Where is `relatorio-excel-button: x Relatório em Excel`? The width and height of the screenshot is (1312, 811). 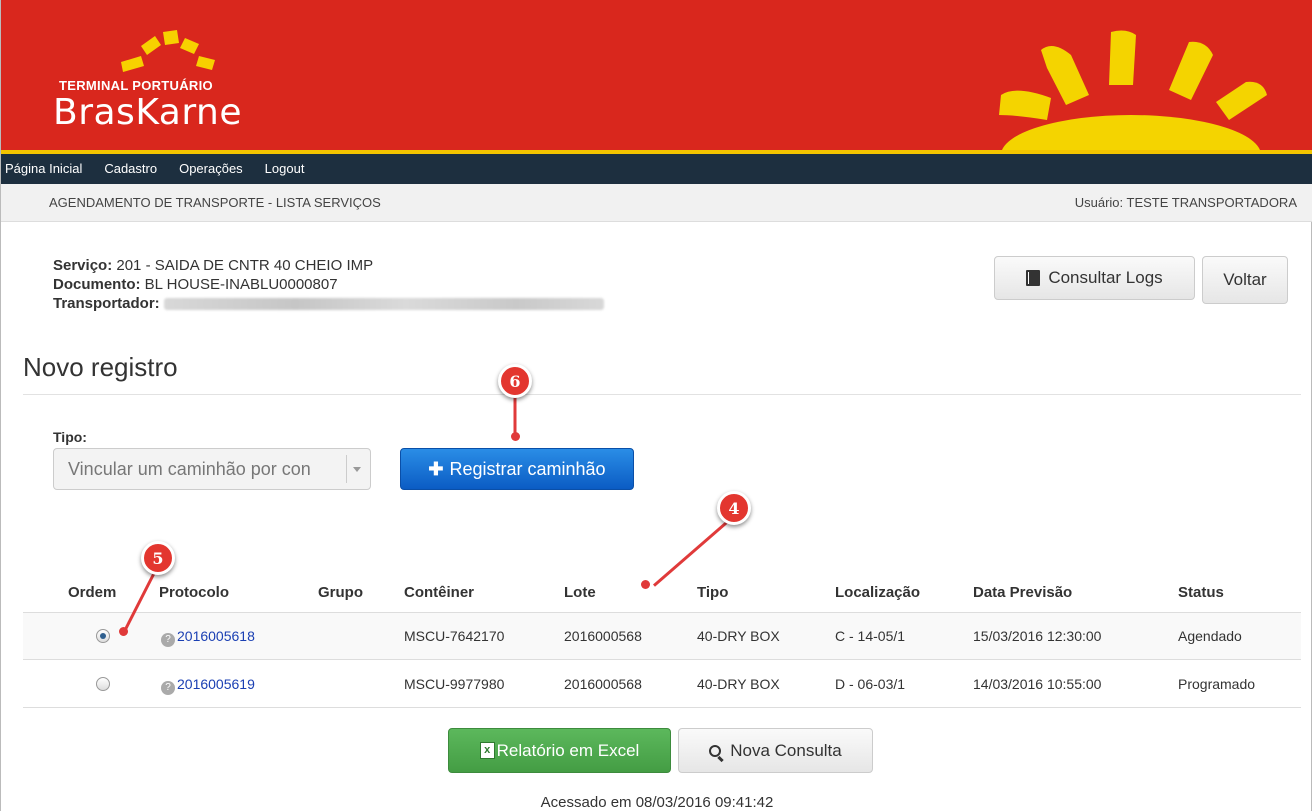
relatorio-excel-button: x Relatório em Excel is located at coordinates (559, 750).